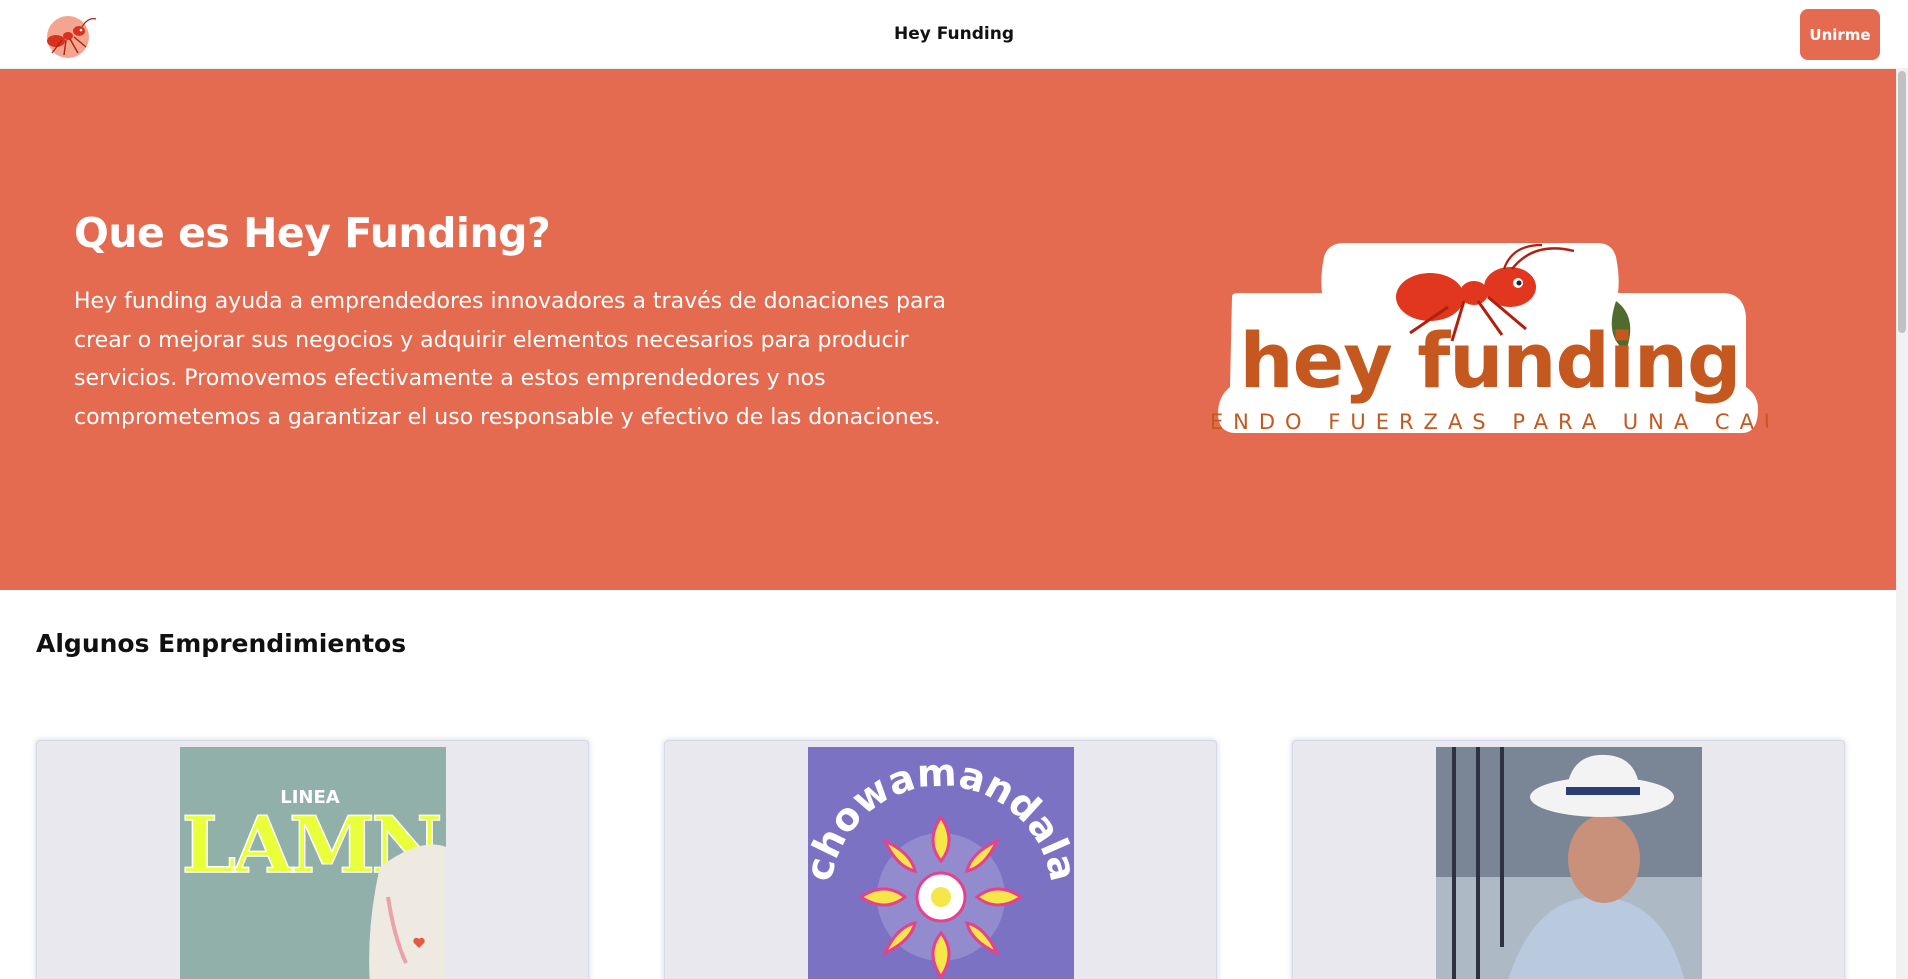 This screenshot has height=979, width=1908. What do you see at coordinates (941, 863) in the screenshot?
I see `project-image: chowamandala` at bounding box center [941, 863].